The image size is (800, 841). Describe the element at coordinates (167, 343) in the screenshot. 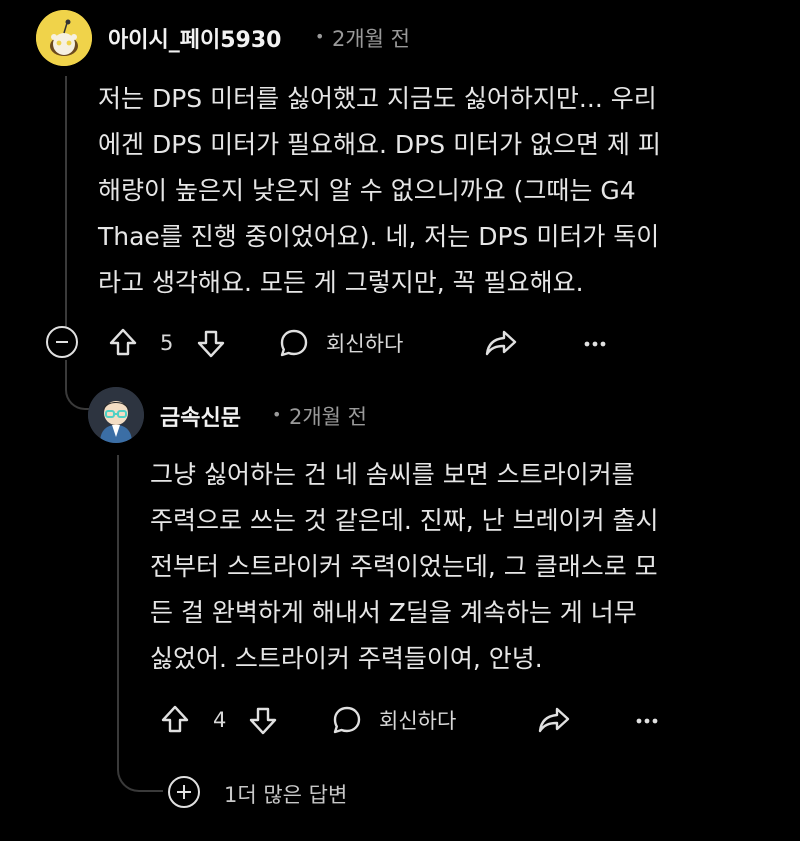

I see `vote-count: 5` at that location.